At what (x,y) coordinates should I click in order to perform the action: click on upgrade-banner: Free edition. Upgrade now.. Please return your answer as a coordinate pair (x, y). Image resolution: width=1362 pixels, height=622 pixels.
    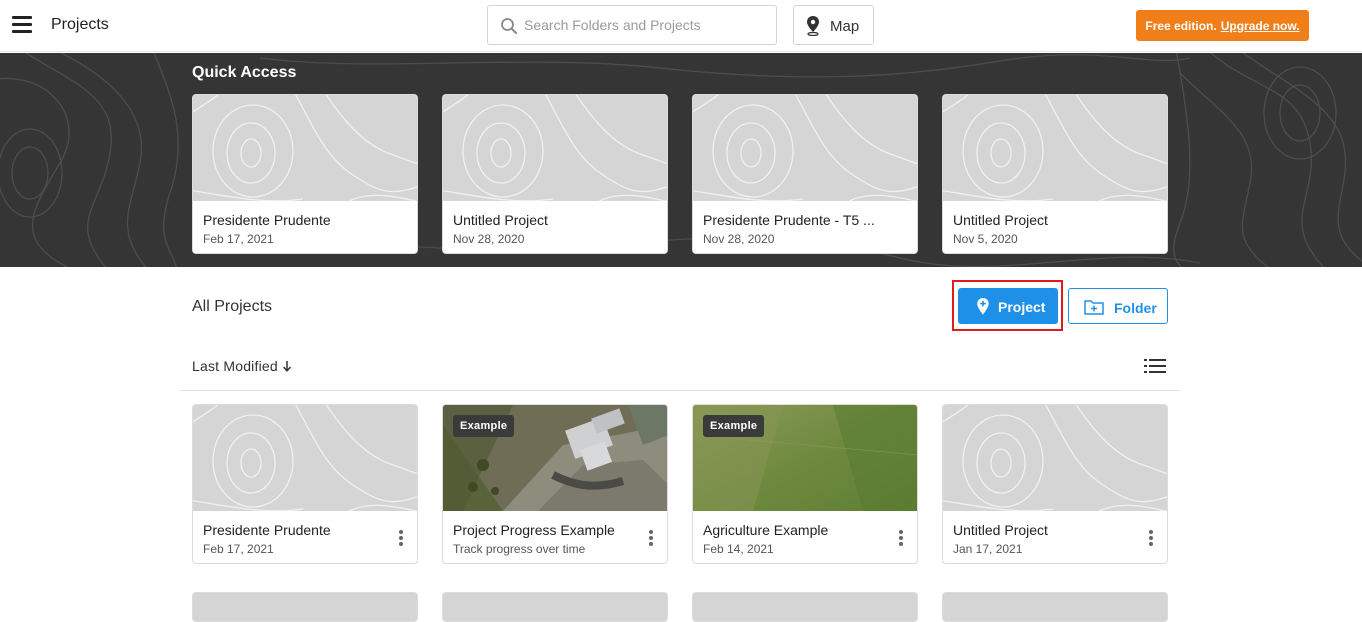
    Looking at the image, I should click on (1222, 25).